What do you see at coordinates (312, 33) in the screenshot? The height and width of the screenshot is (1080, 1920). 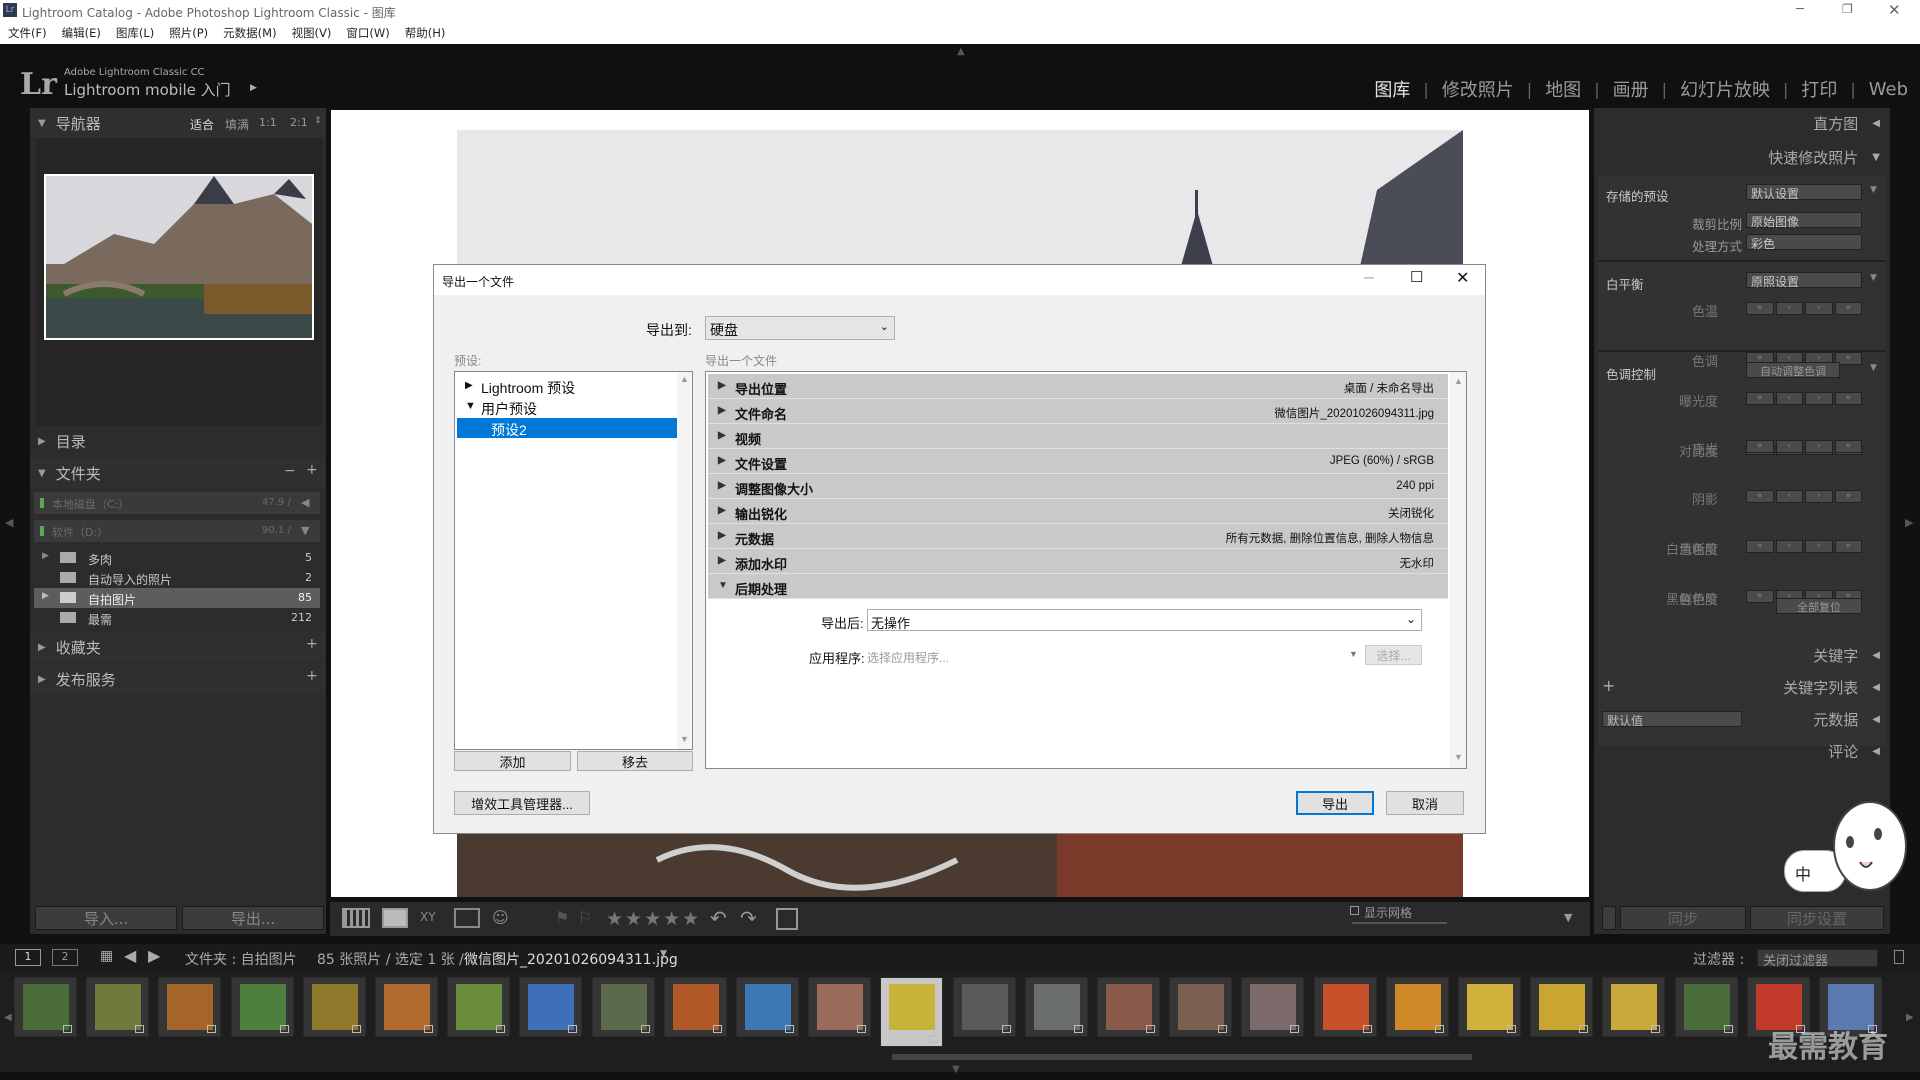 I see `menu-item: 视图(V)` at bounding box center [312, 33].